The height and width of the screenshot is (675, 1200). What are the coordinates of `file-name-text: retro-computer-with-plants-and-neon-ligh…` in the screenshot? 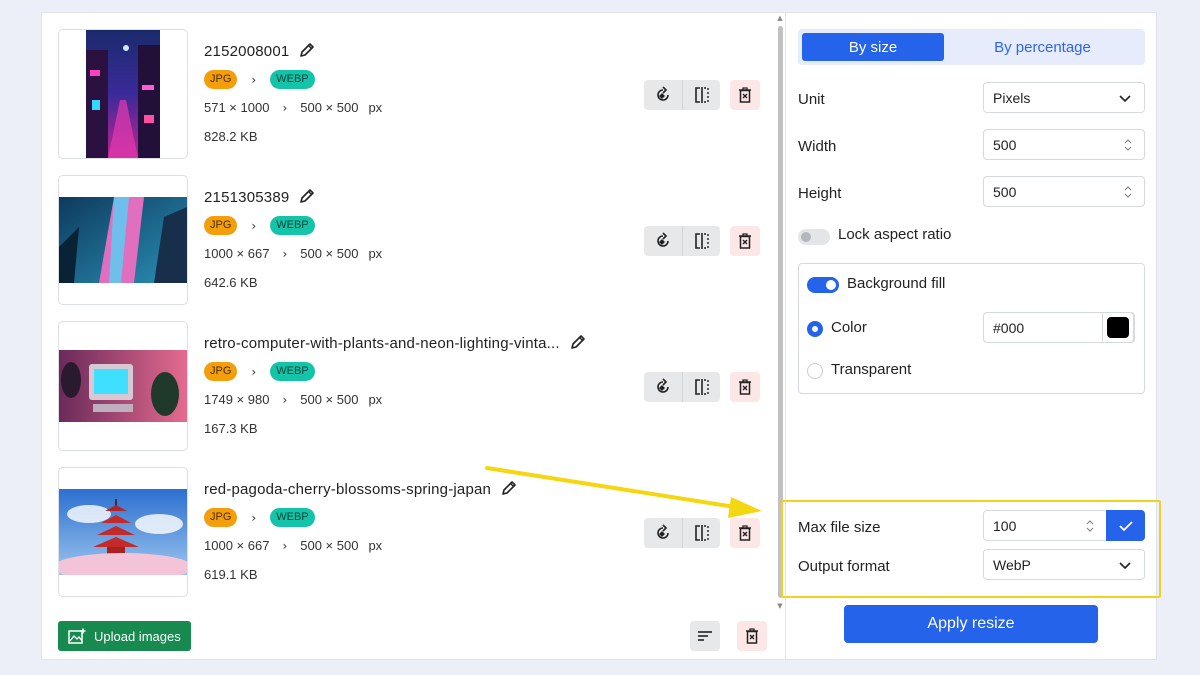 It's located at (382, 343).